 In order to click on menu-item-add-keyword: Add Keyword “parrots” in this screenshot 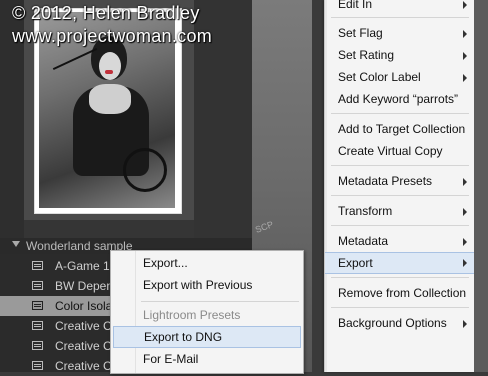, I will do `click(400, 99)`.